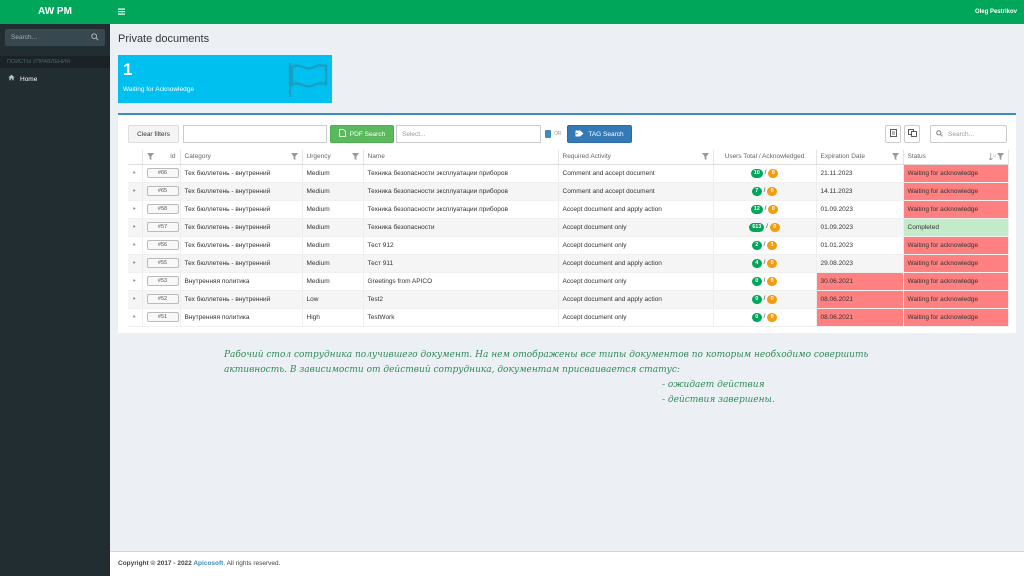 This screenshot has width=1024, height=576. What do you see at coordinates (713, 385) in the screenshot?
I see `annotation-line-3: - ожидает действия` at bounding box center [713, 385].